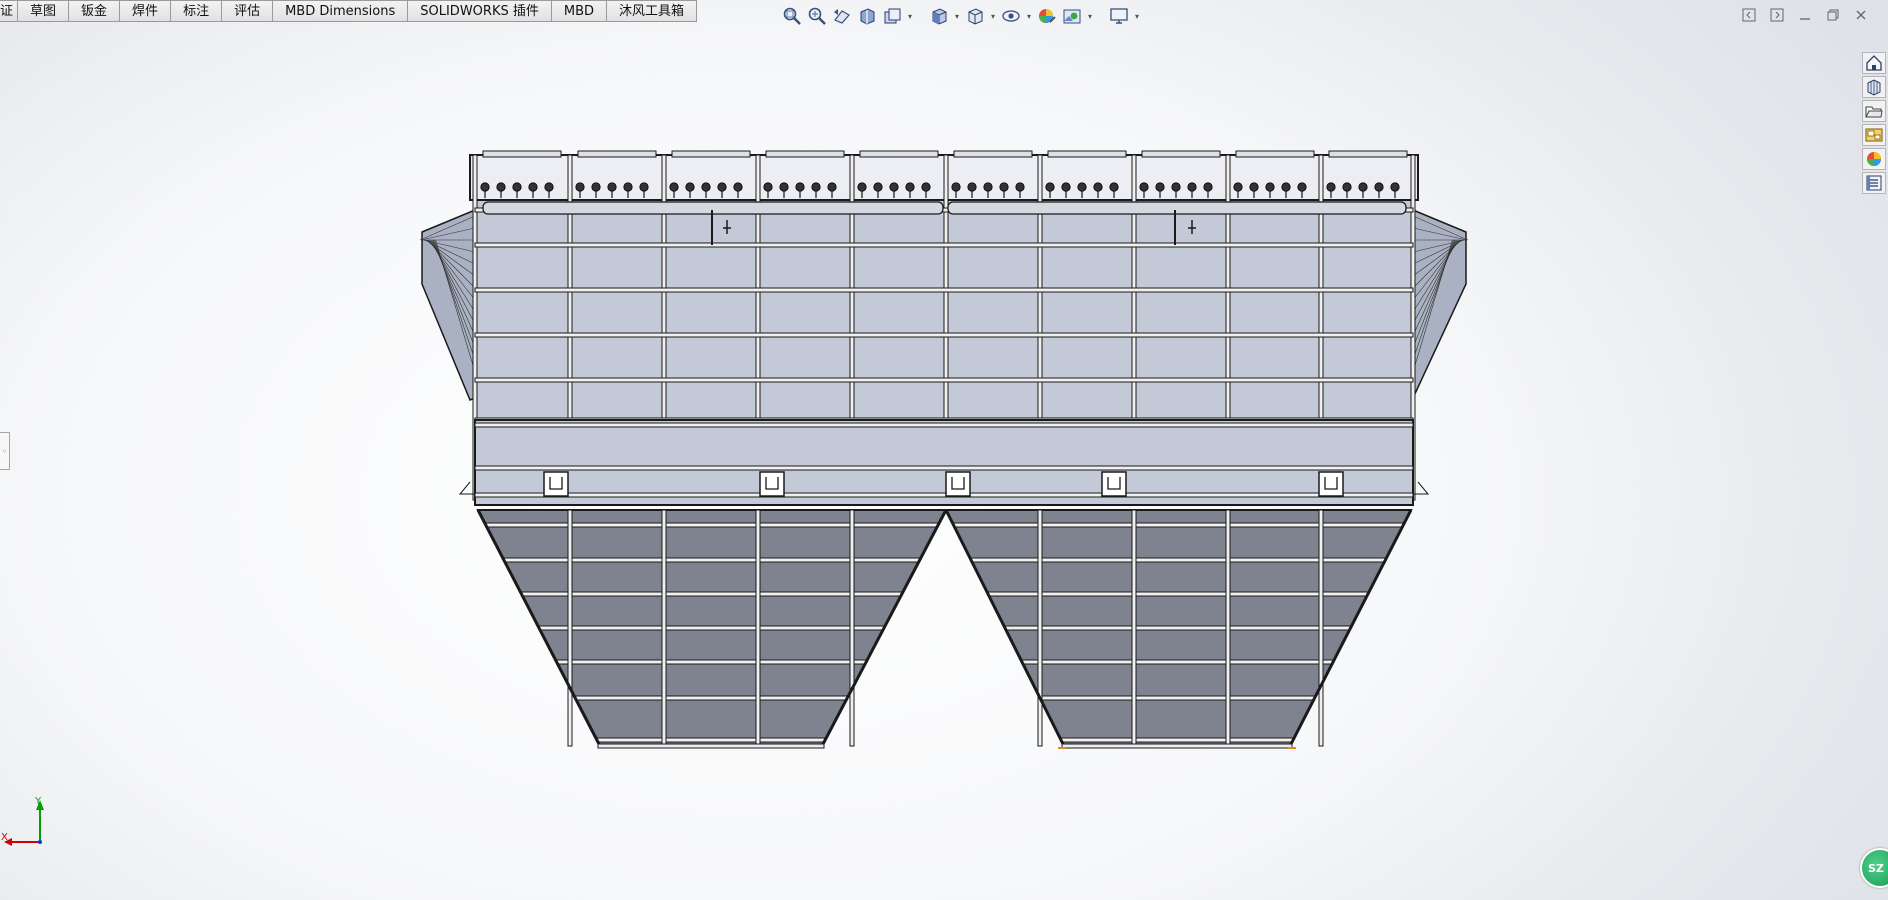 Image resolution: width=1888 pixels, height=900 pixels. What do you see at coordinates (38, 801) in the screenshot?
I see `triad-y-label: Y` at bounding box center [38, 801].